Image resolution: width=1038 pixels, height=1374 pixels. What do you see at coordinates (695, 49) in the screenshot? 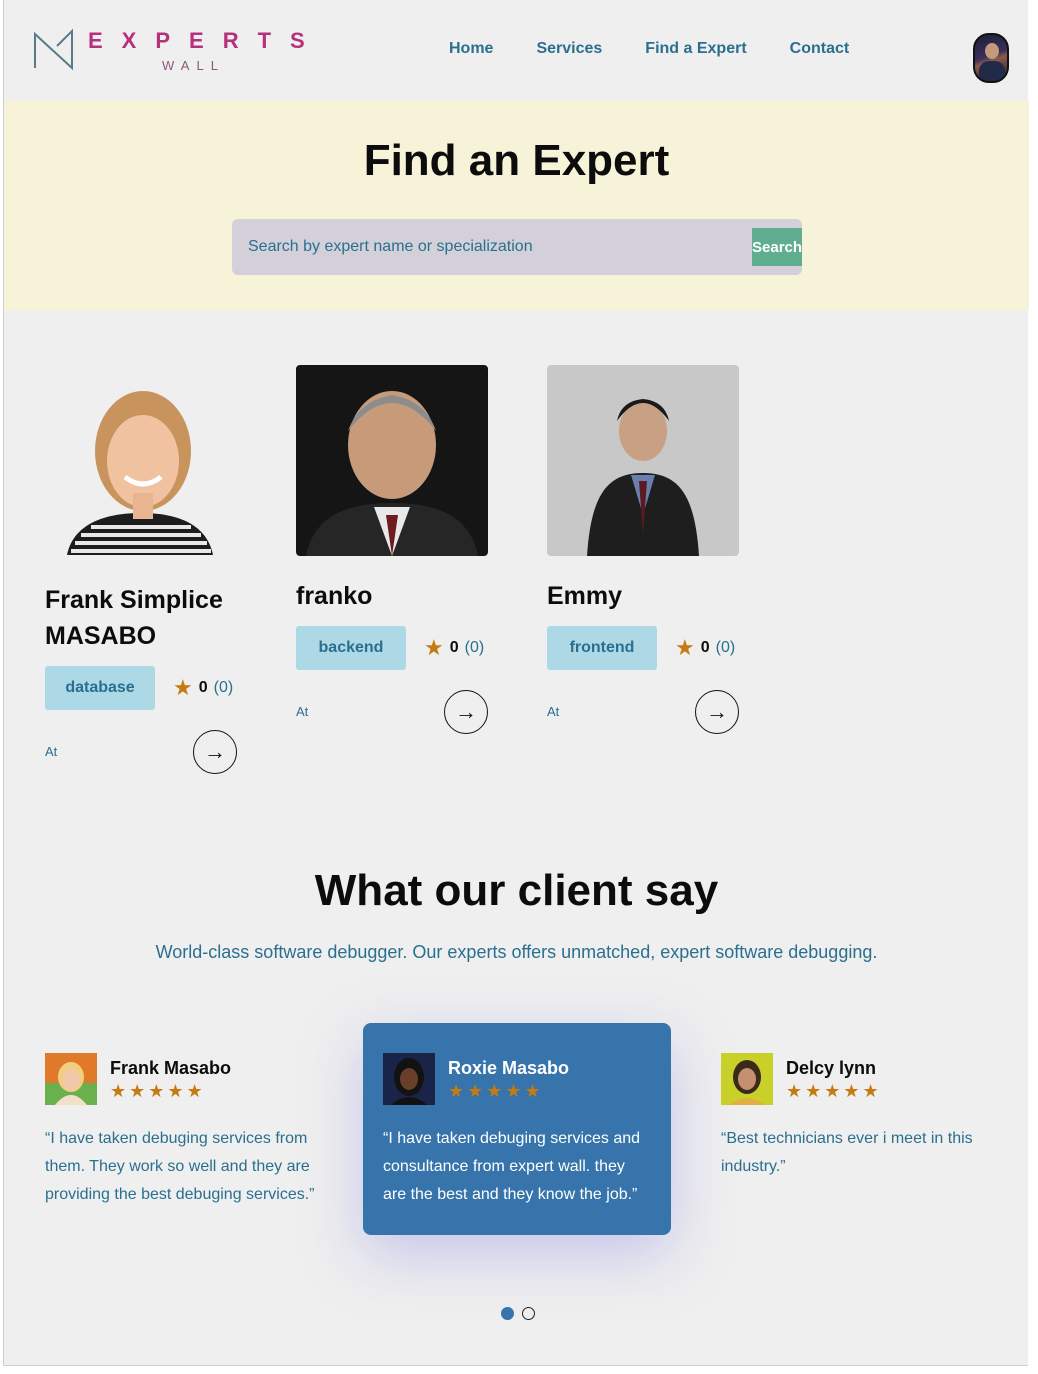
I see `nav-find-expert: Find a Expert` at bounding box center [695, 49].